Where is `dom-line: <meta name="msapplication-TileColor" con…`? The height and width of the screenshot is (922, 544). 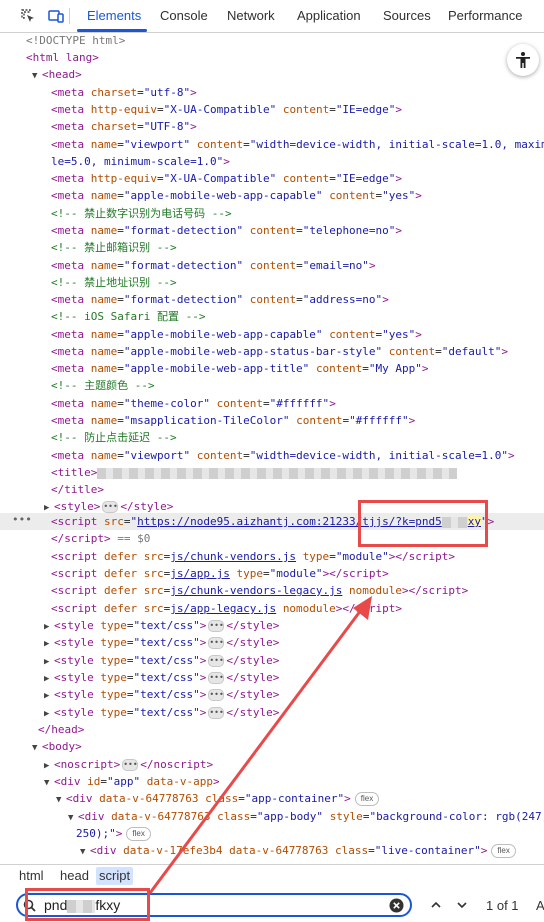
dom-line: <meta name="msapplication-TileColor" con… is located at coordinates (233, 420).